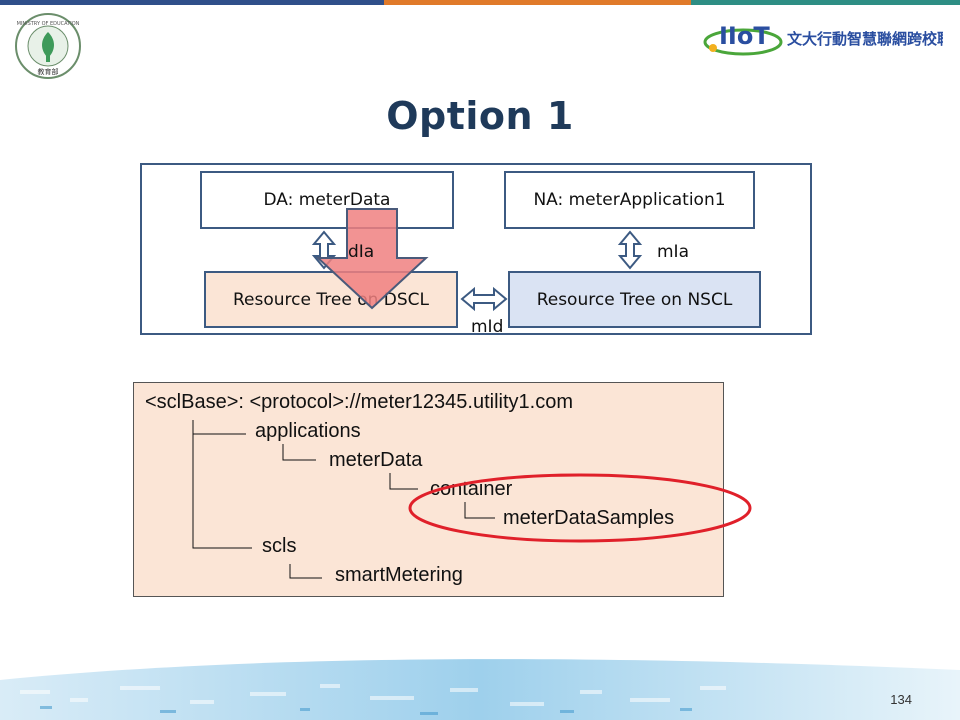 The image size is (960, 720). What do you see at coordinates (279, 546) in the screenshot?
I see `tree-scls: scls` at bounding box center [279, 546].